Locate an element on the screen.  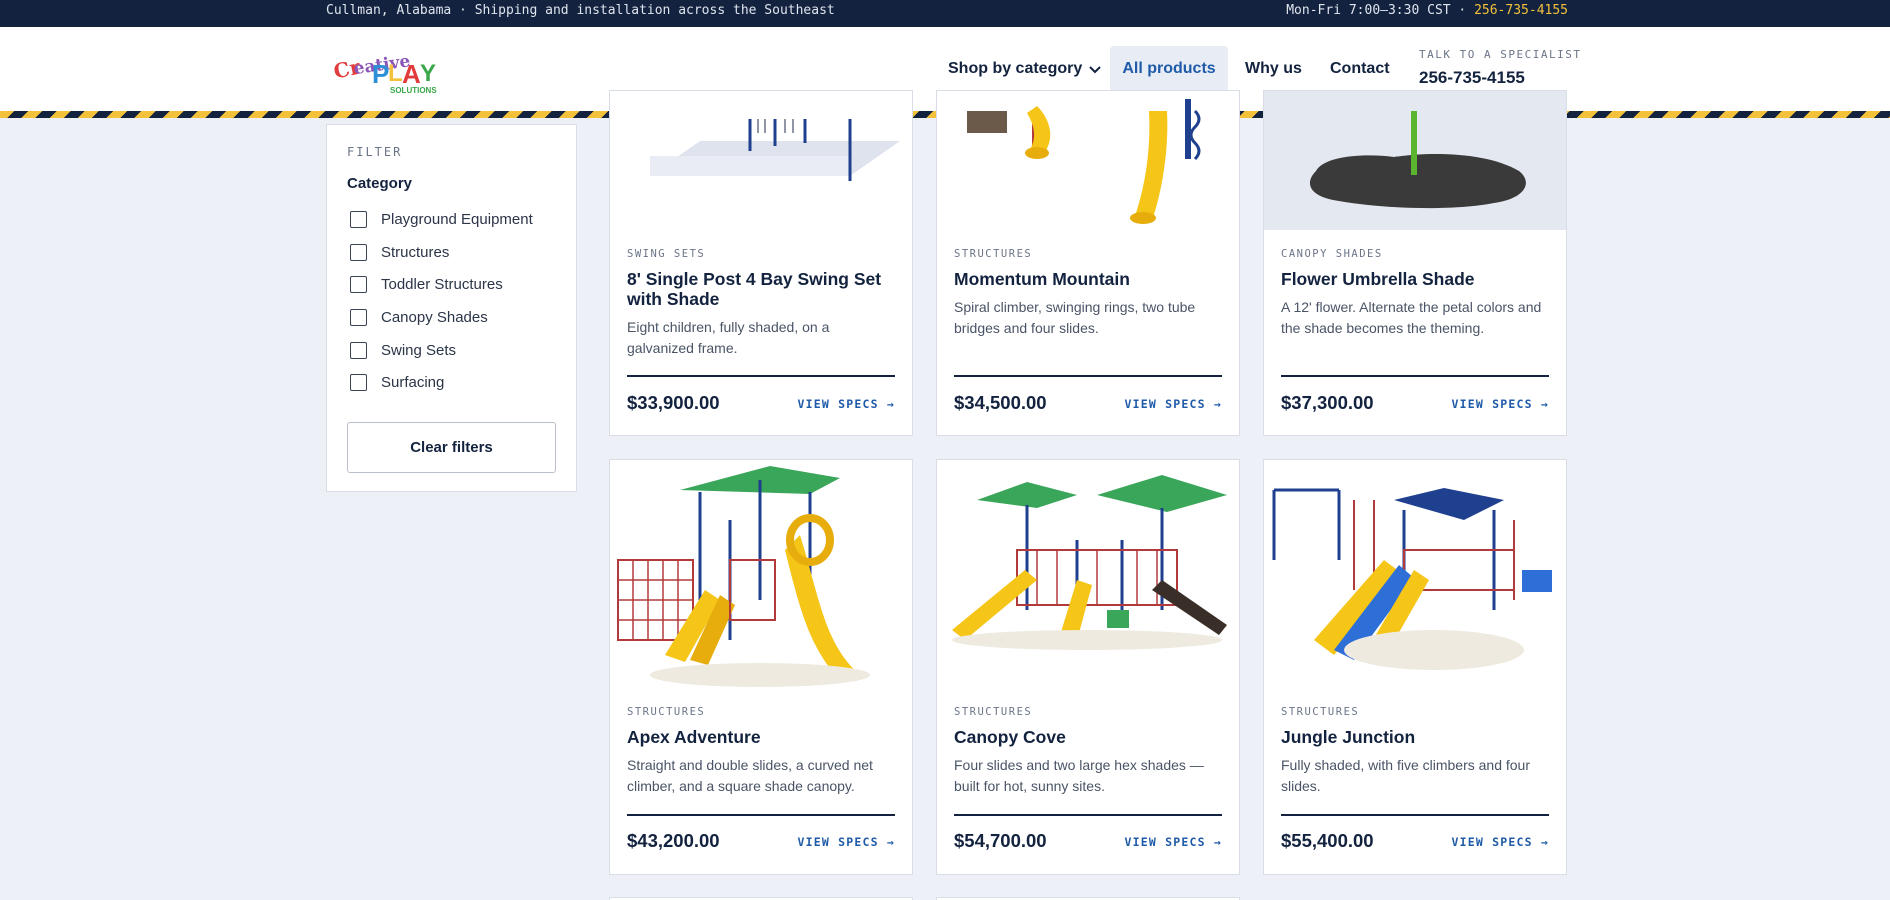
filter-option-label: Canopy Shades is located at coordinates (434, 317).